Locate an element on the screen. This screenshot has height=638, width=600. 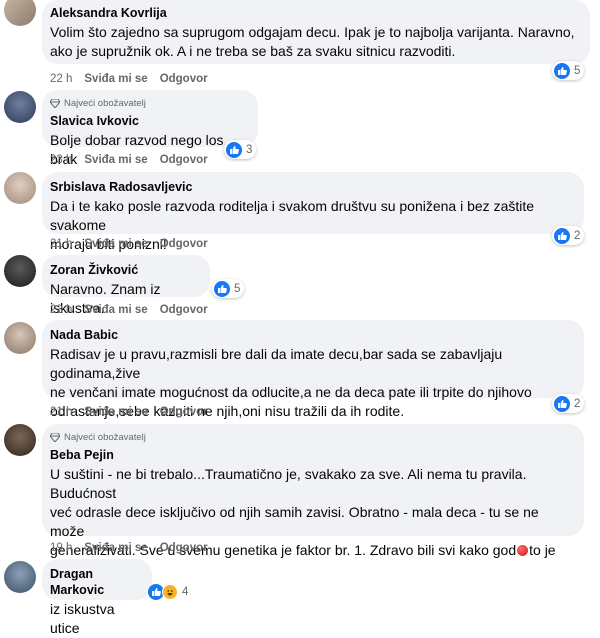
haha-icon is located at coordinates (170, 591).